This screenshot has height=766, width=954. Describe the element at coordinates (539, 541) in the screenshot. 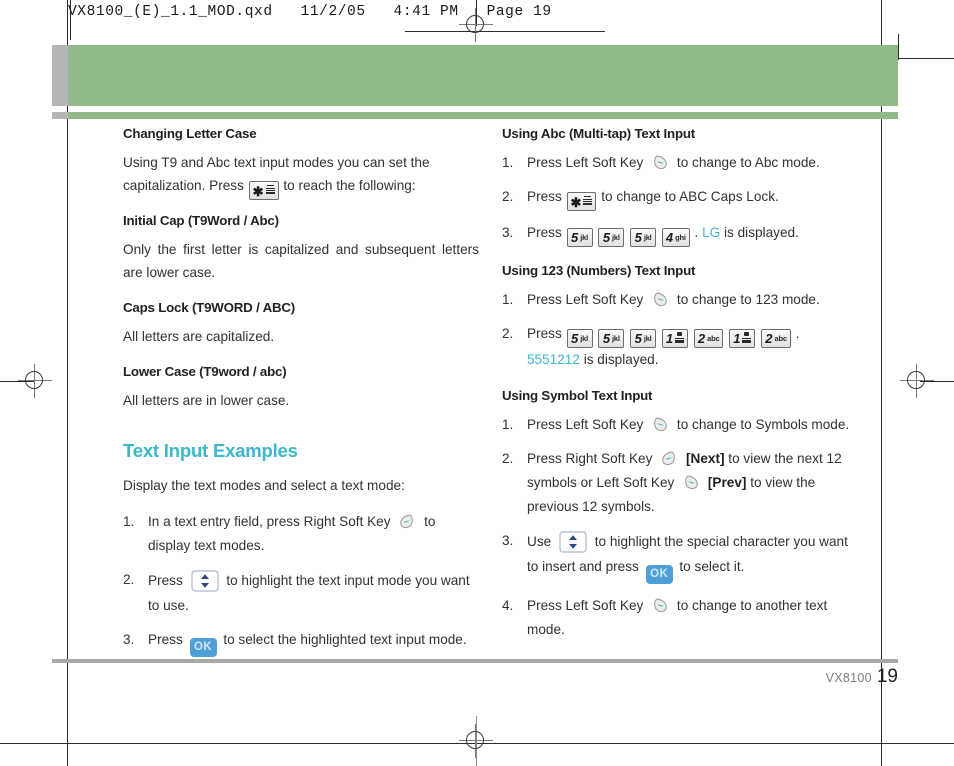

I see `step-text-a: Use` at that location.